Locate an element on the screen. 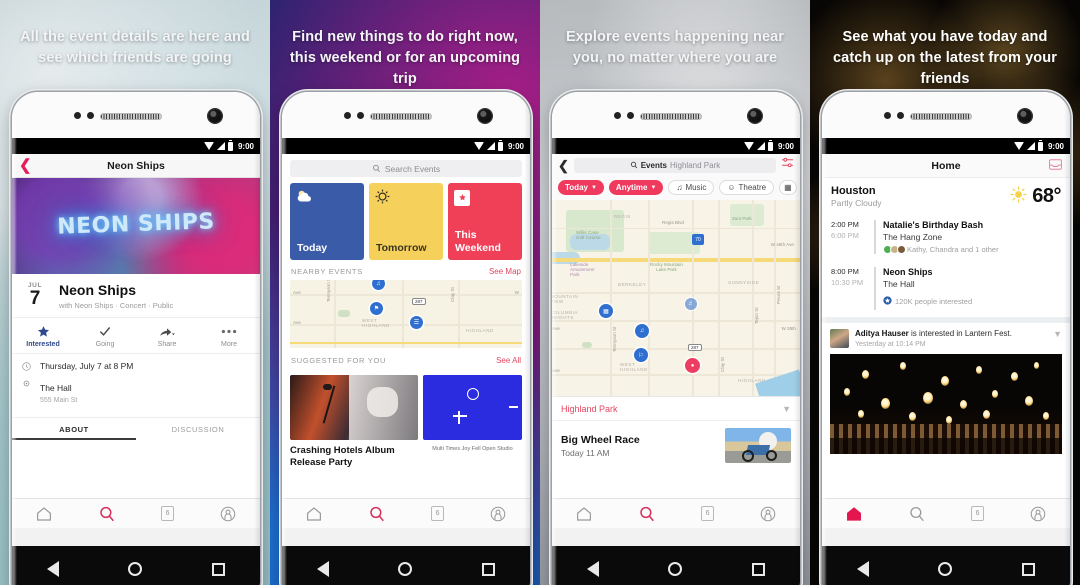 The width and height of the screenshot is (1080, 585). search-input: Events Highland Park is located at coordinates (674, 165).